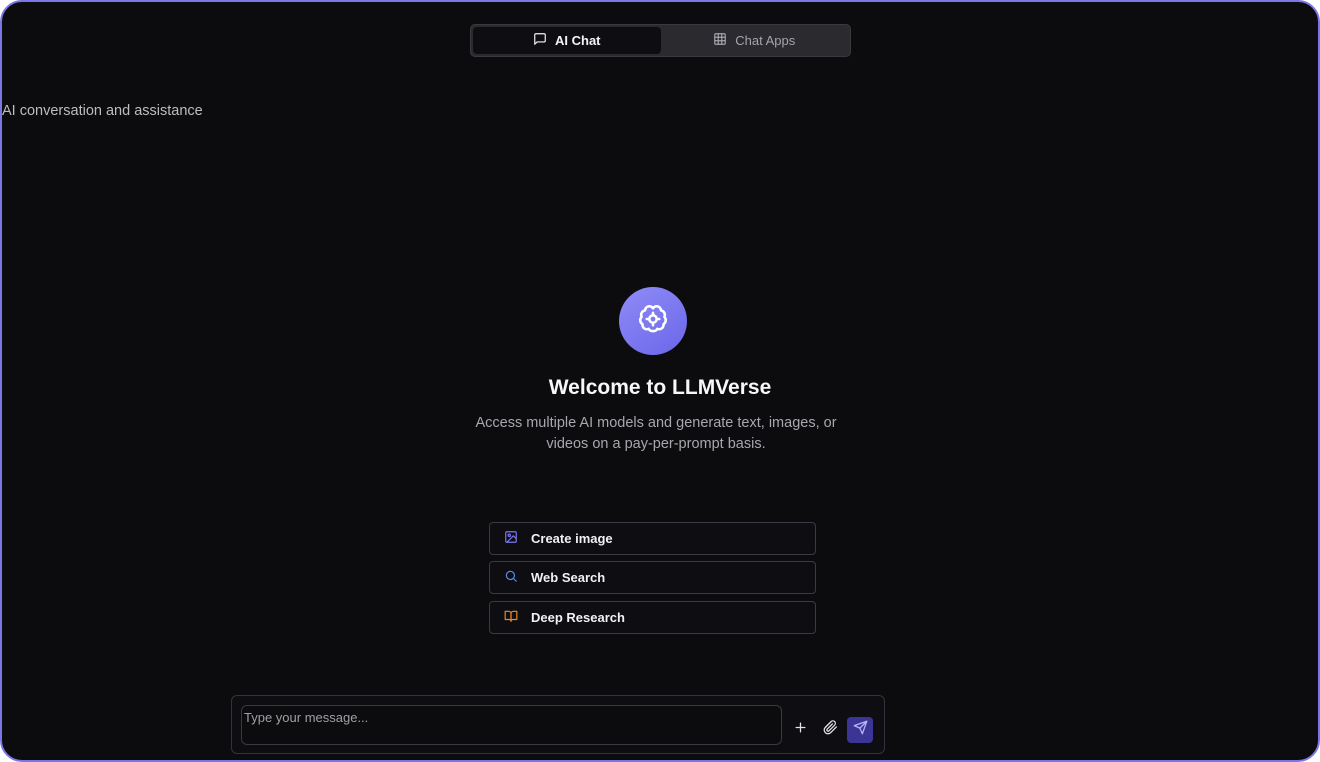 This screenshot has height=762, width=1320. Describe the element at coordinates (511, 538) in the screenshot. I see `image-icon` at that location.